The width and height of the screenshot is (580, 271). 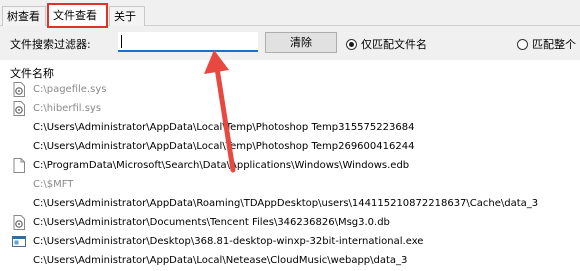 I want to click on tab-strip: 树查看 文件查看 关于, so click(x=290, y=14).